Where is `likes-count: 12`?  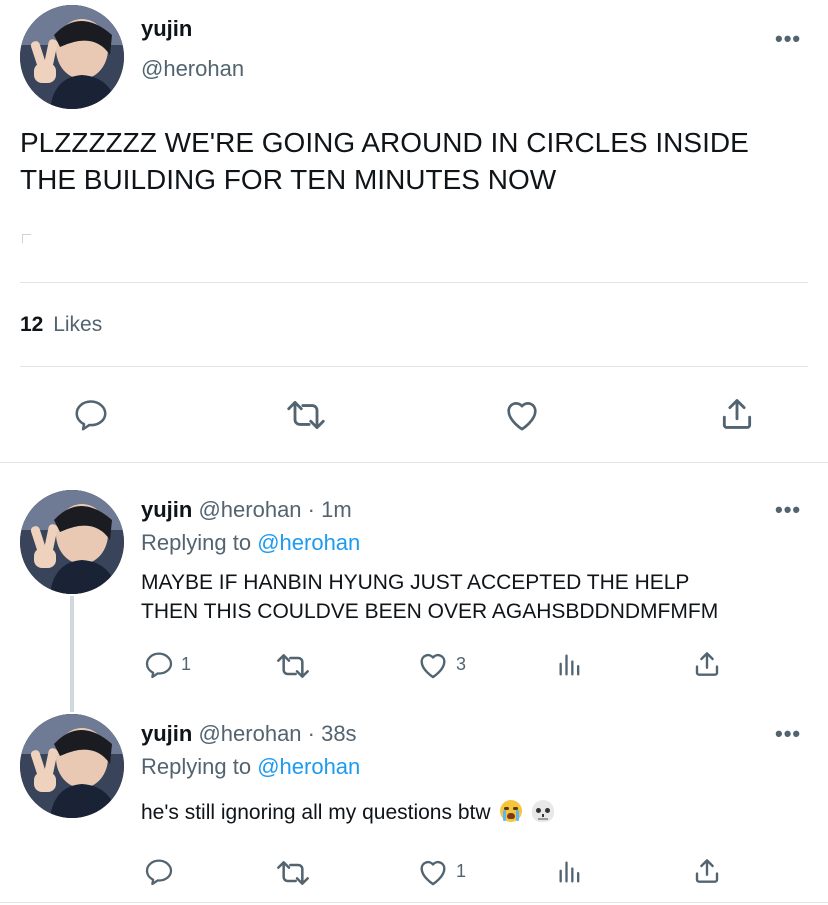
likes-count: 12 is located at coordinates (32, 324).